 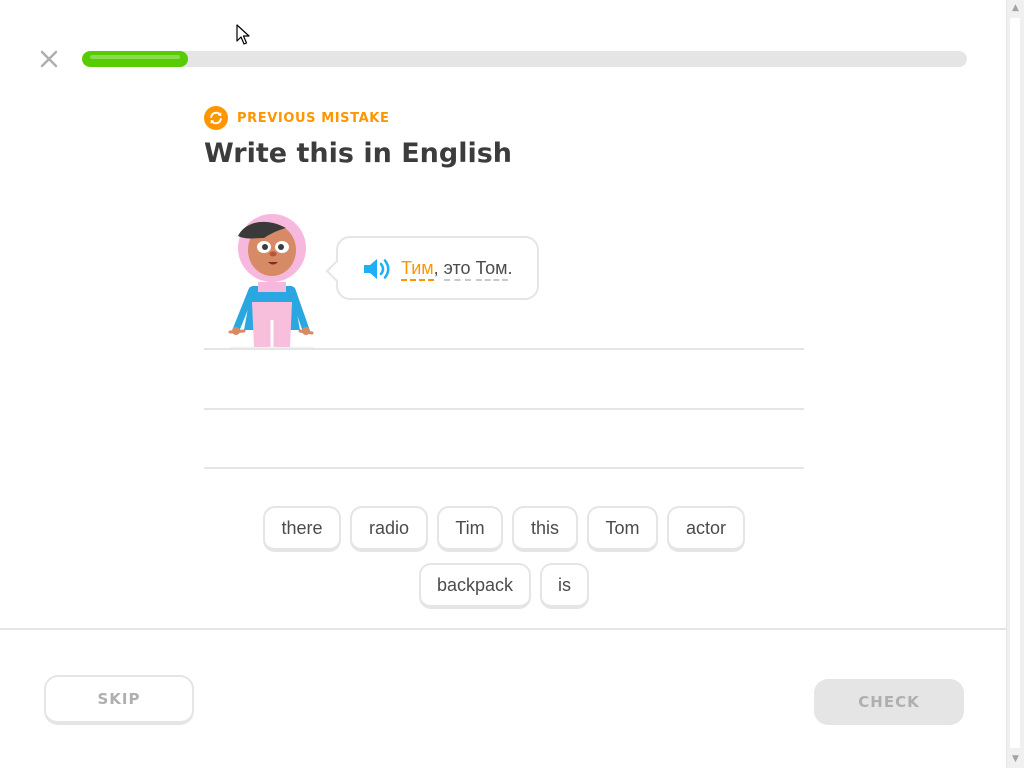 What do you see at coordinates (503, 629) in the screenshot?
I see `footer-divider` at bounding box center [503, 629].